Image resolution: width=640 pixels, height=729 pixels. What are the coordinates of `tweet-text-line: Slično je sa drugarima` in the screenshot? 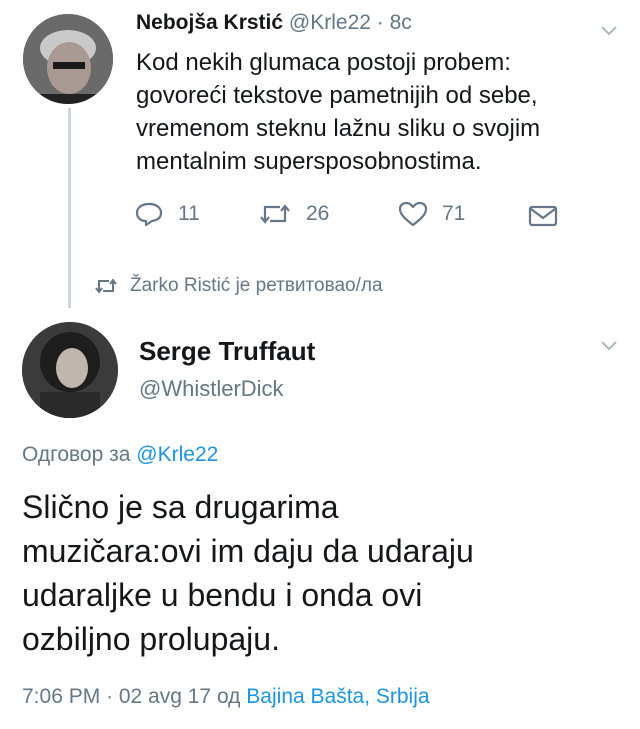 It's located at (180, 507).